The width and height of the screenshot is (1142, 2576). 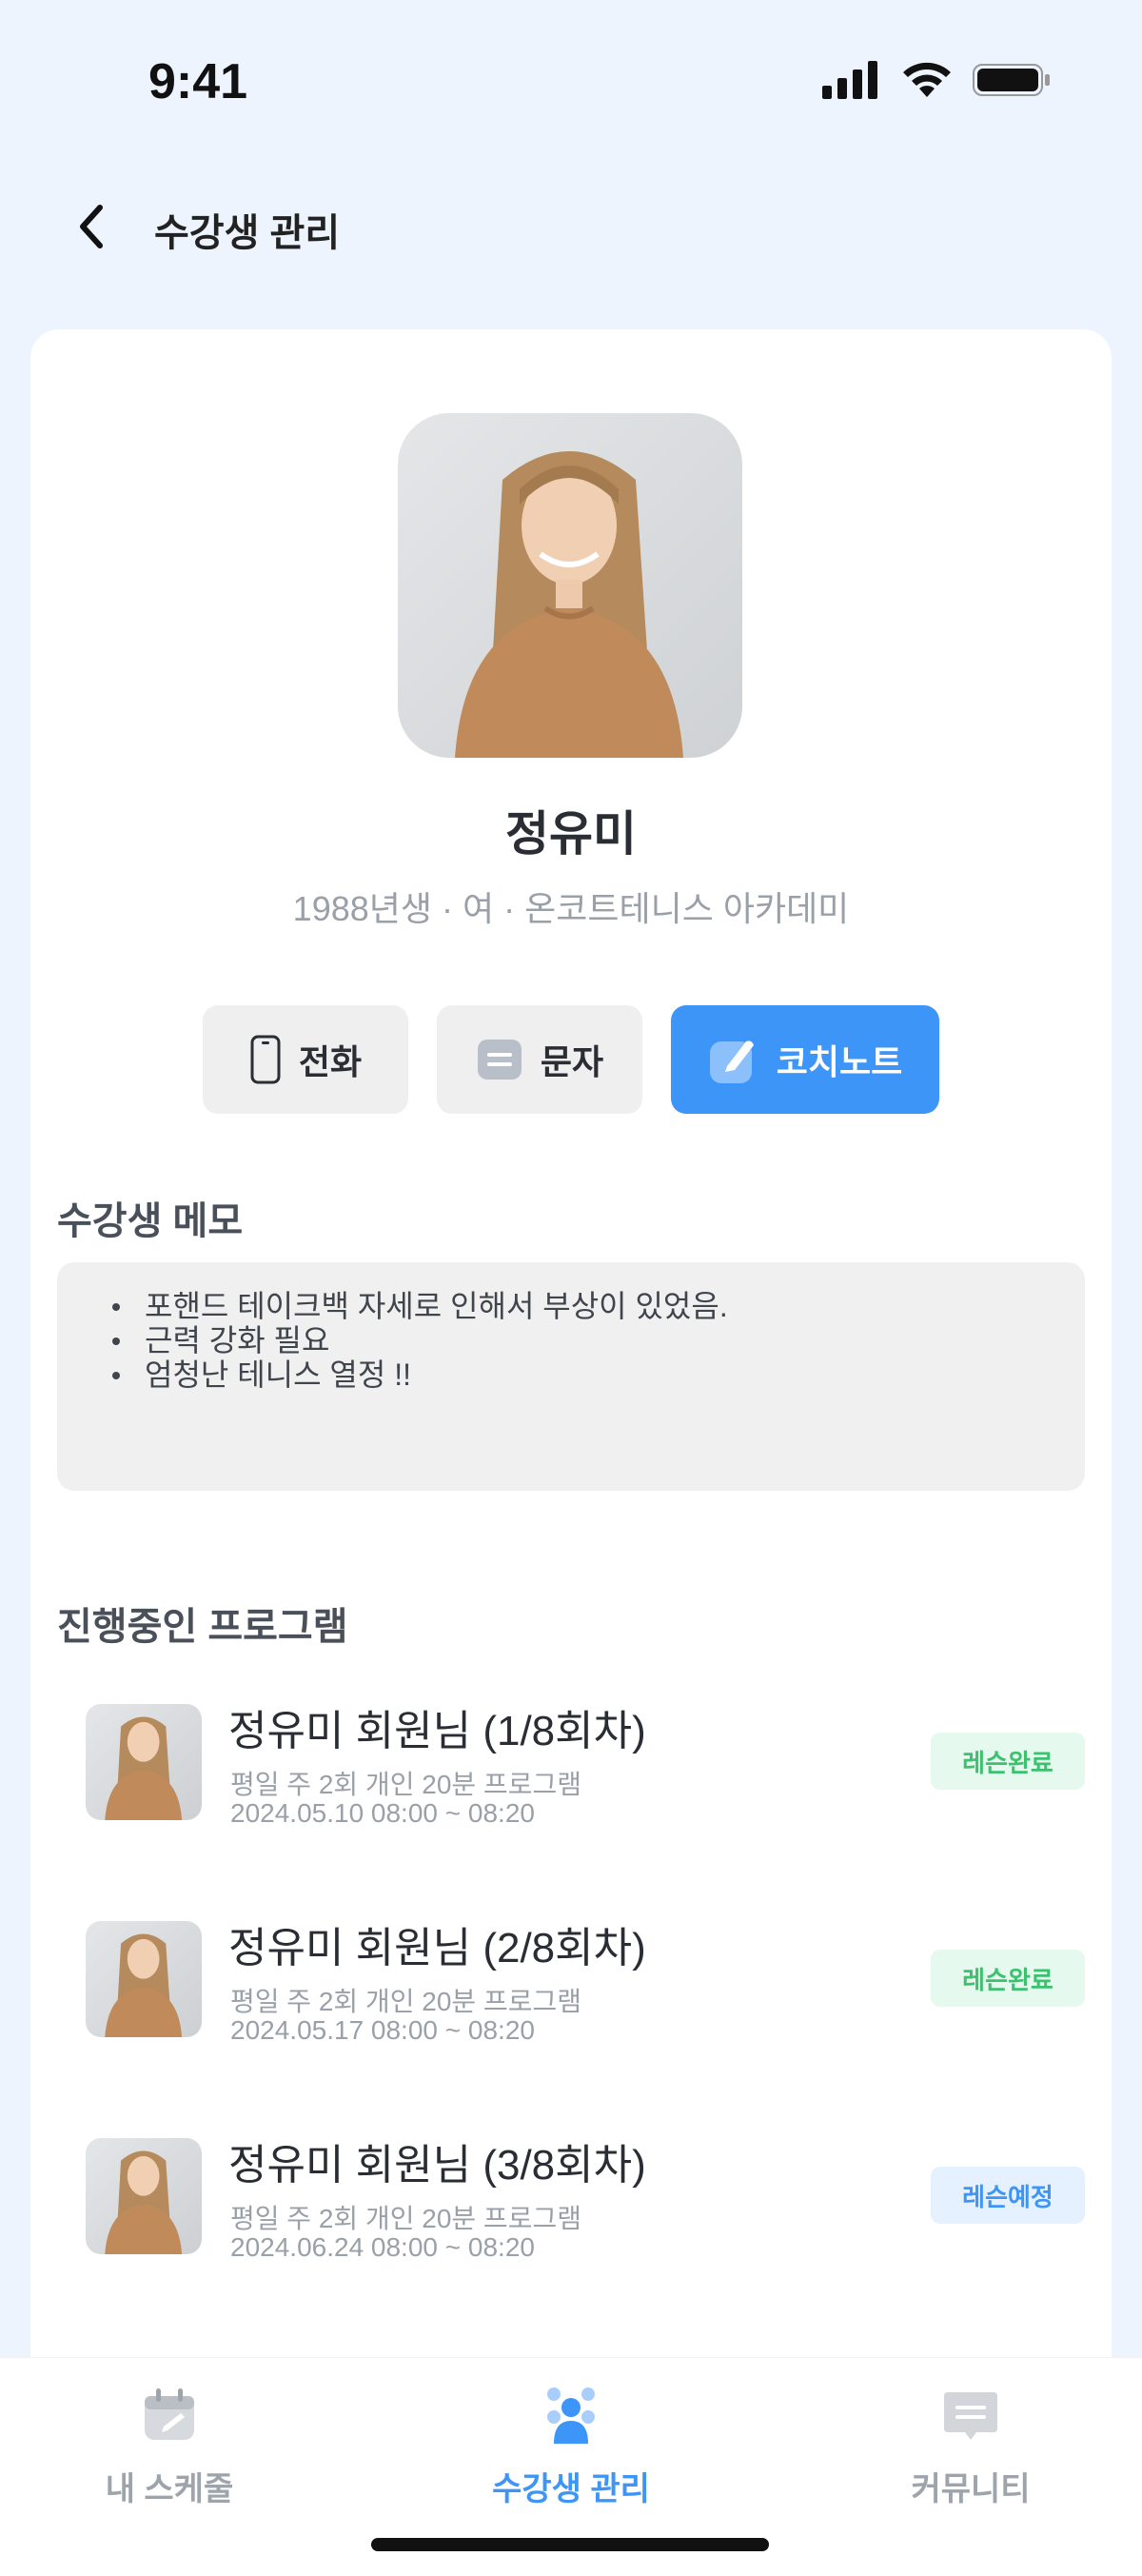 I want to click on calendar-icon, so click(x=169, y=2414).